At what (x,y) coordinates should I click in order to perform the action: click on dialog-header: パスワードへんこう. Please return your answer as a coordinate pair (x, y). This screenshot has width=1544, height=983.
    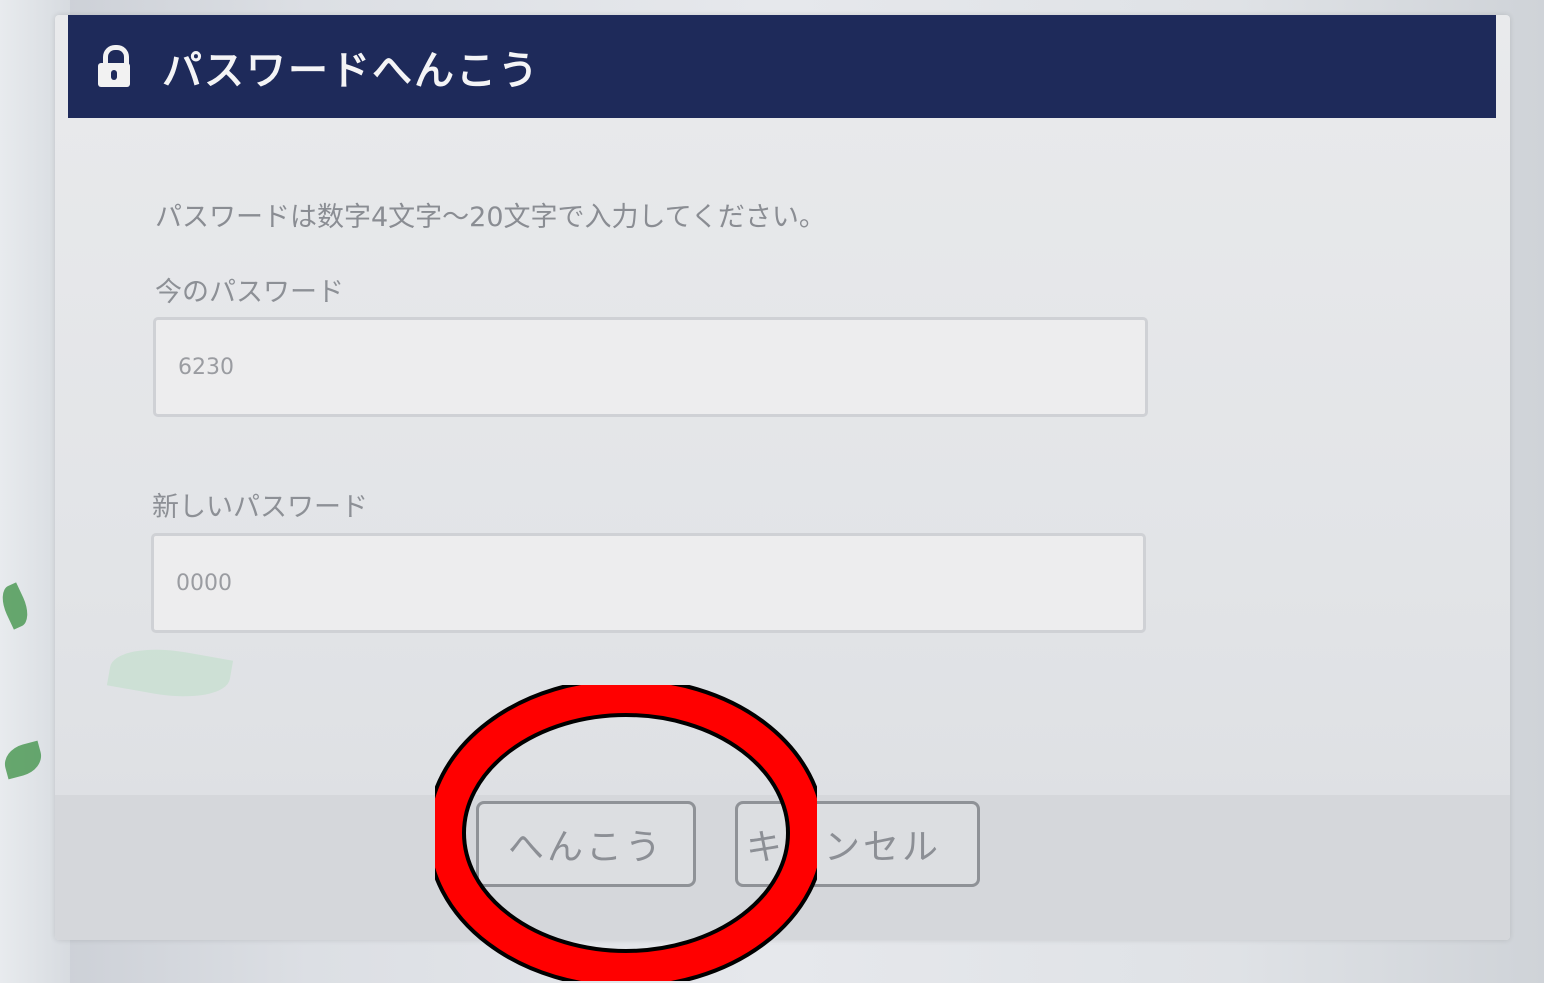
    Looking at the image, I should click on (782, 66).